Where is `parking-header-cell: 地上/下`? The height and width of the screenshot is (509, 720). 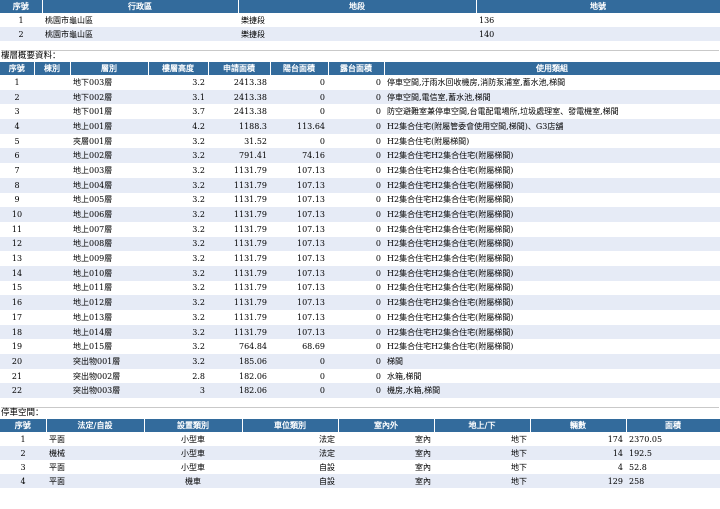
parking-header-cell: 地上/下 is located at coordinates (482, 426).